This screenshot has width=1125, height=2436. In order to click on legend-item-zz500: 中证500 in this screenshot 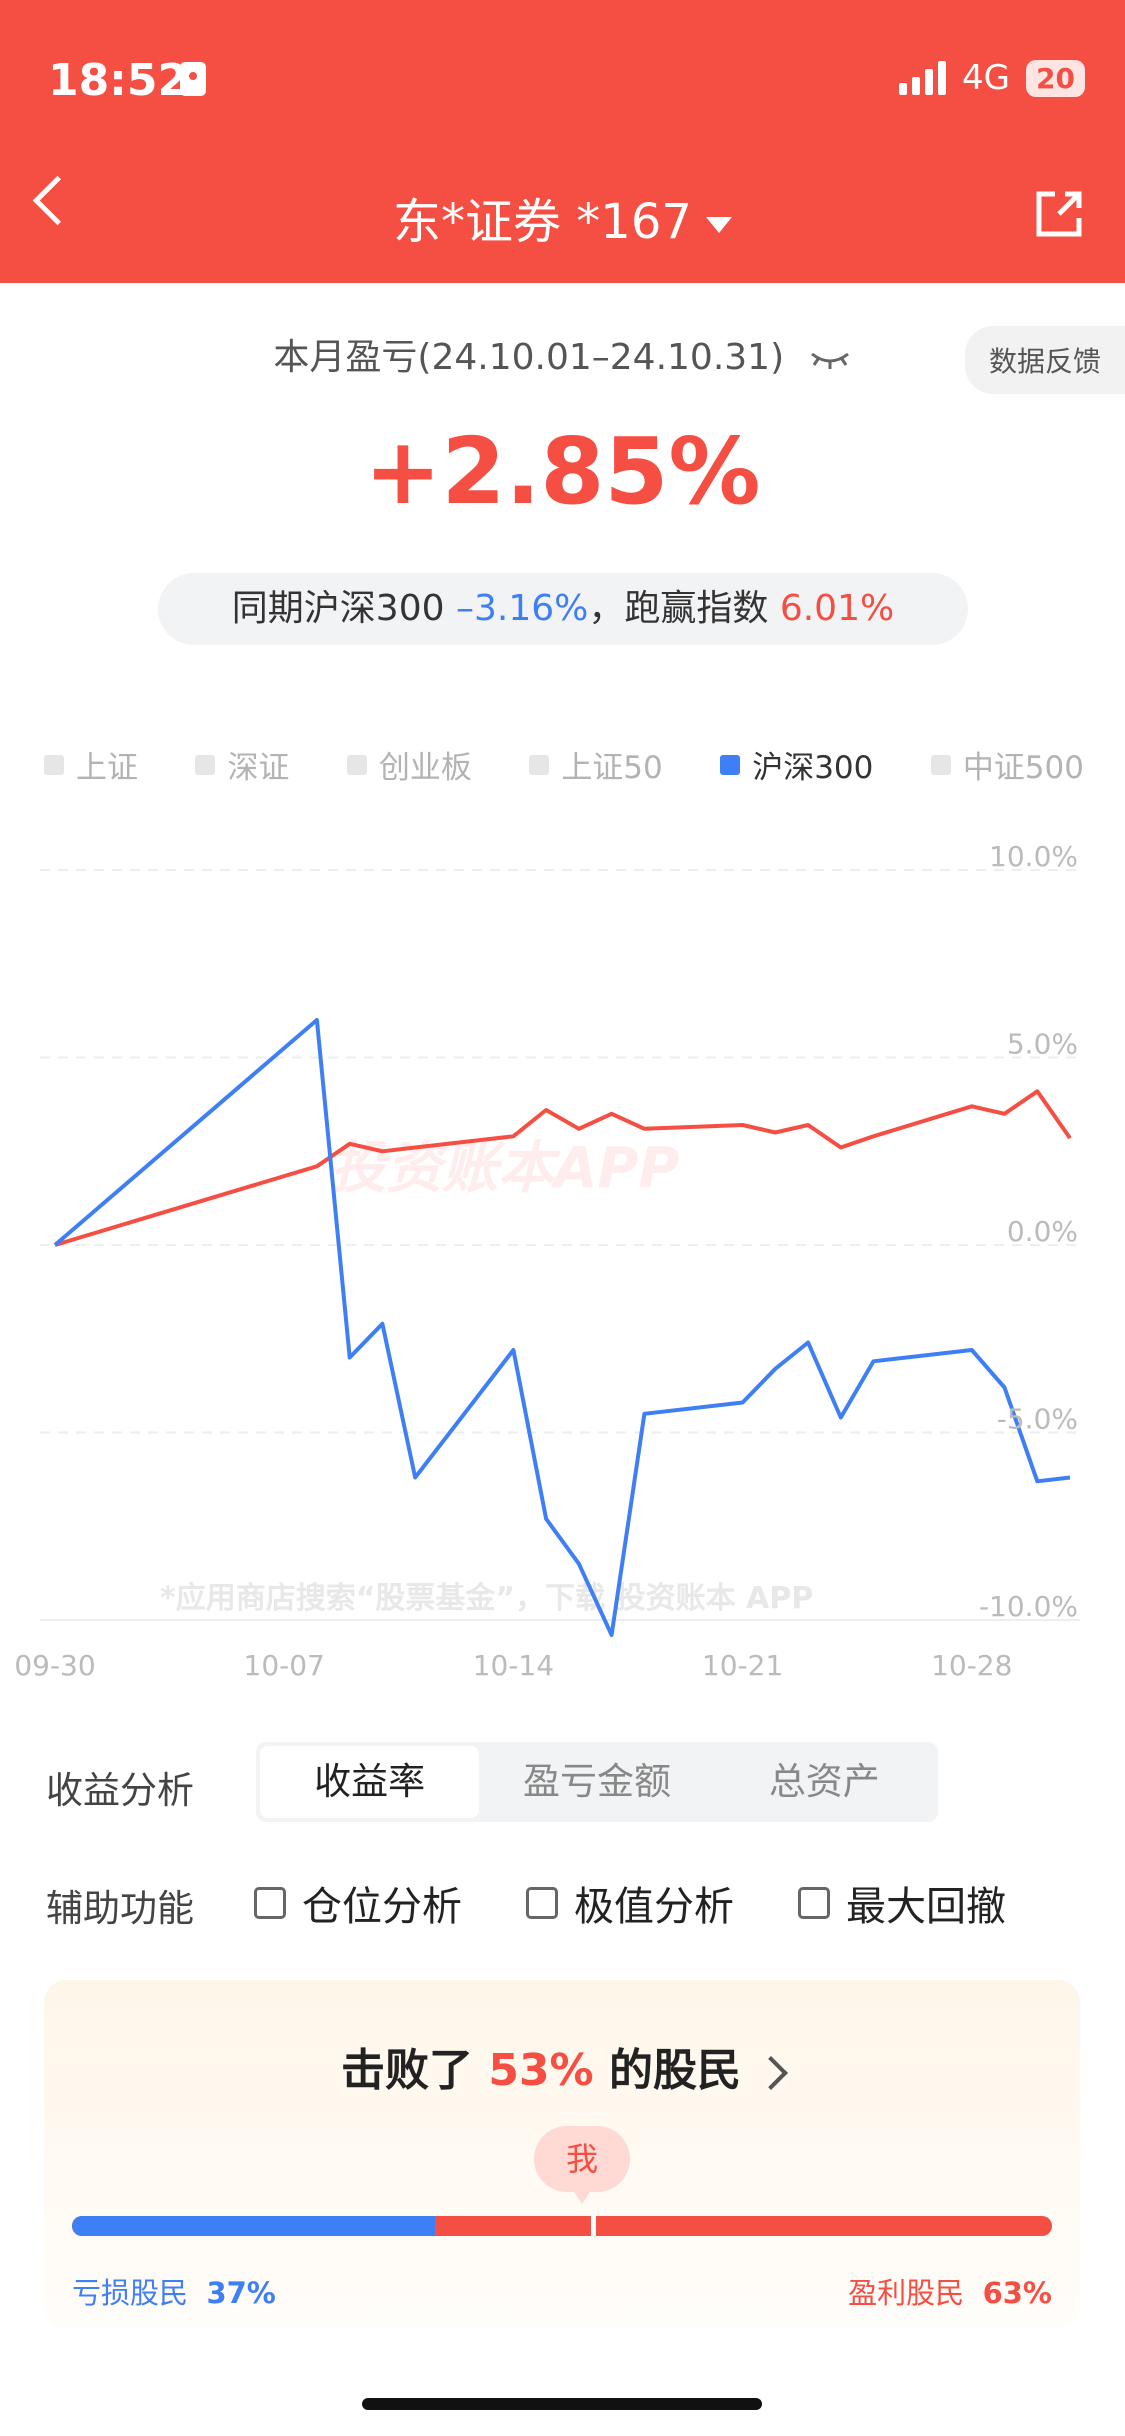, I will do `click(1007, 764)`.